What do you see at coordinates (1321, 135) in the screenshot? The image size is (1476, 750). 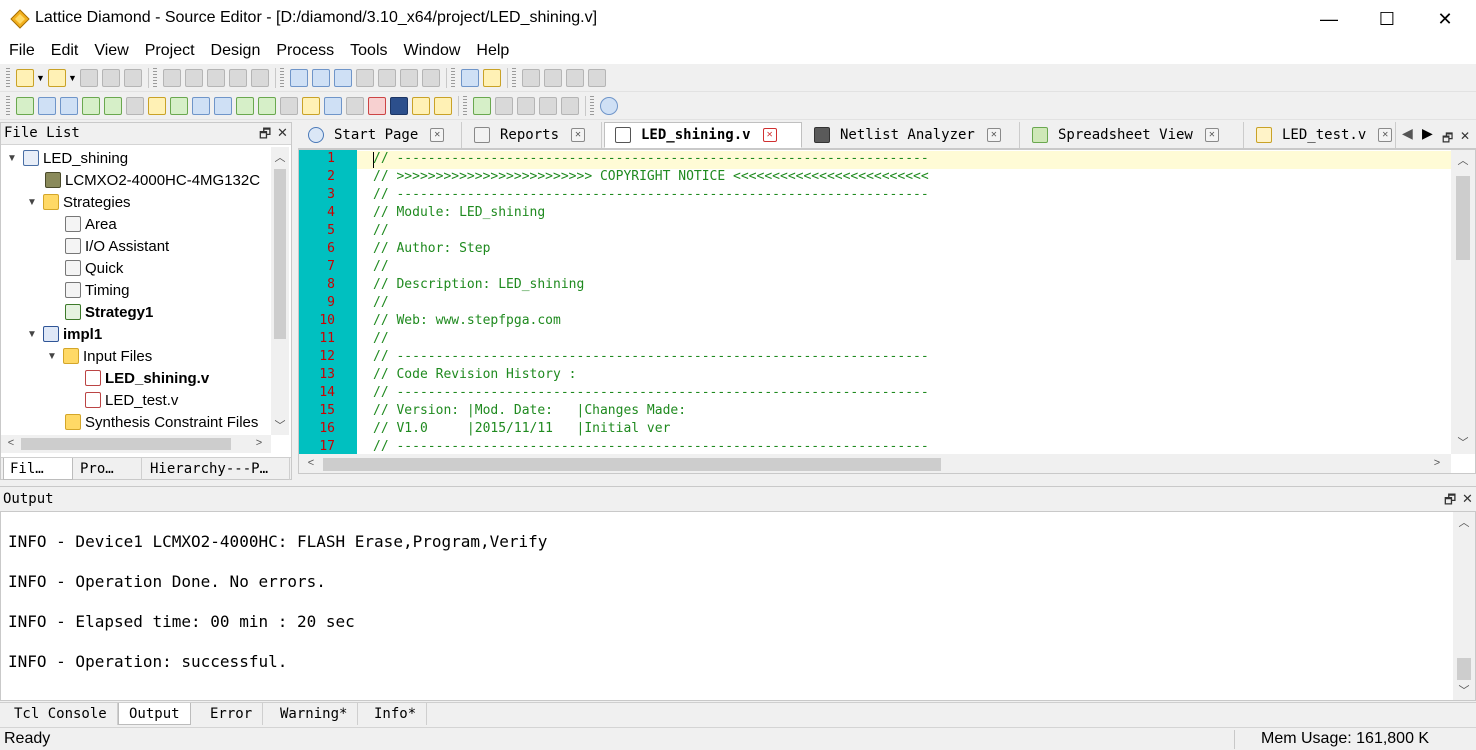 I see `tab-led-test-v: LED_test.v ✕` at bounding box center [1321, 135].